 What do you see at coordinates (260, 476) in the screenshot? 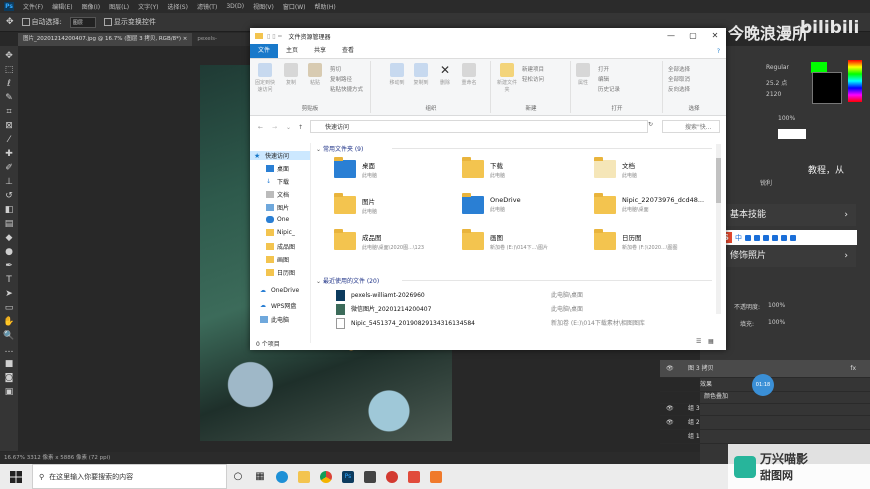
I see `grid-app-icon: ▦` at bounding box center [260, 476].